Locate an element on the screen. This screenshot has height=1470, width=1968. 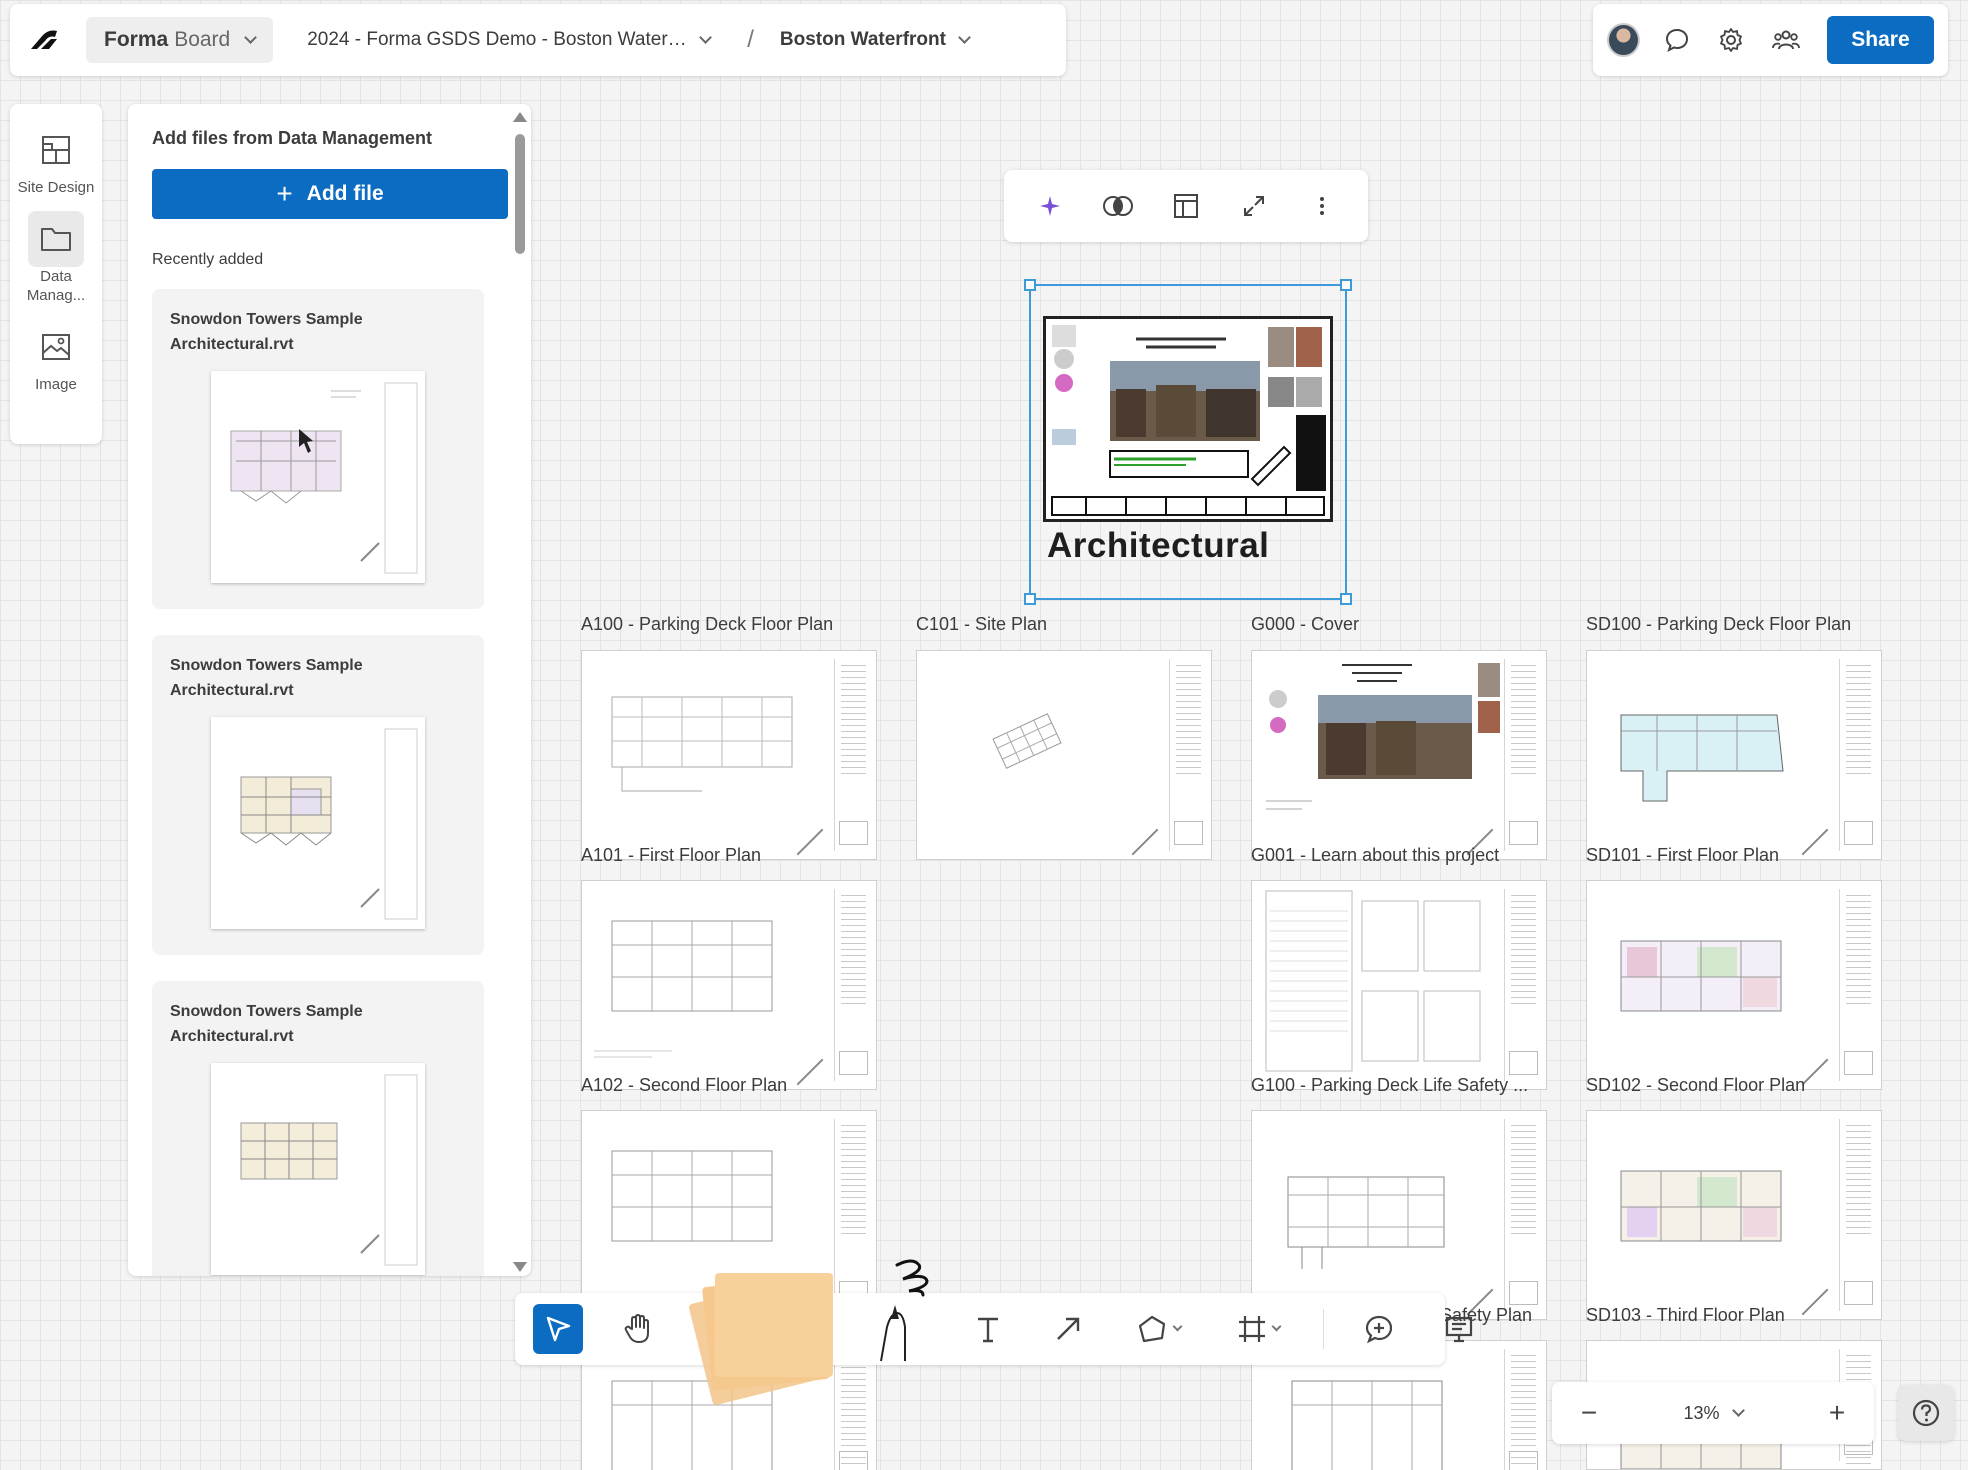
top-right-bar: Share is located at coordinates (1770, 40).